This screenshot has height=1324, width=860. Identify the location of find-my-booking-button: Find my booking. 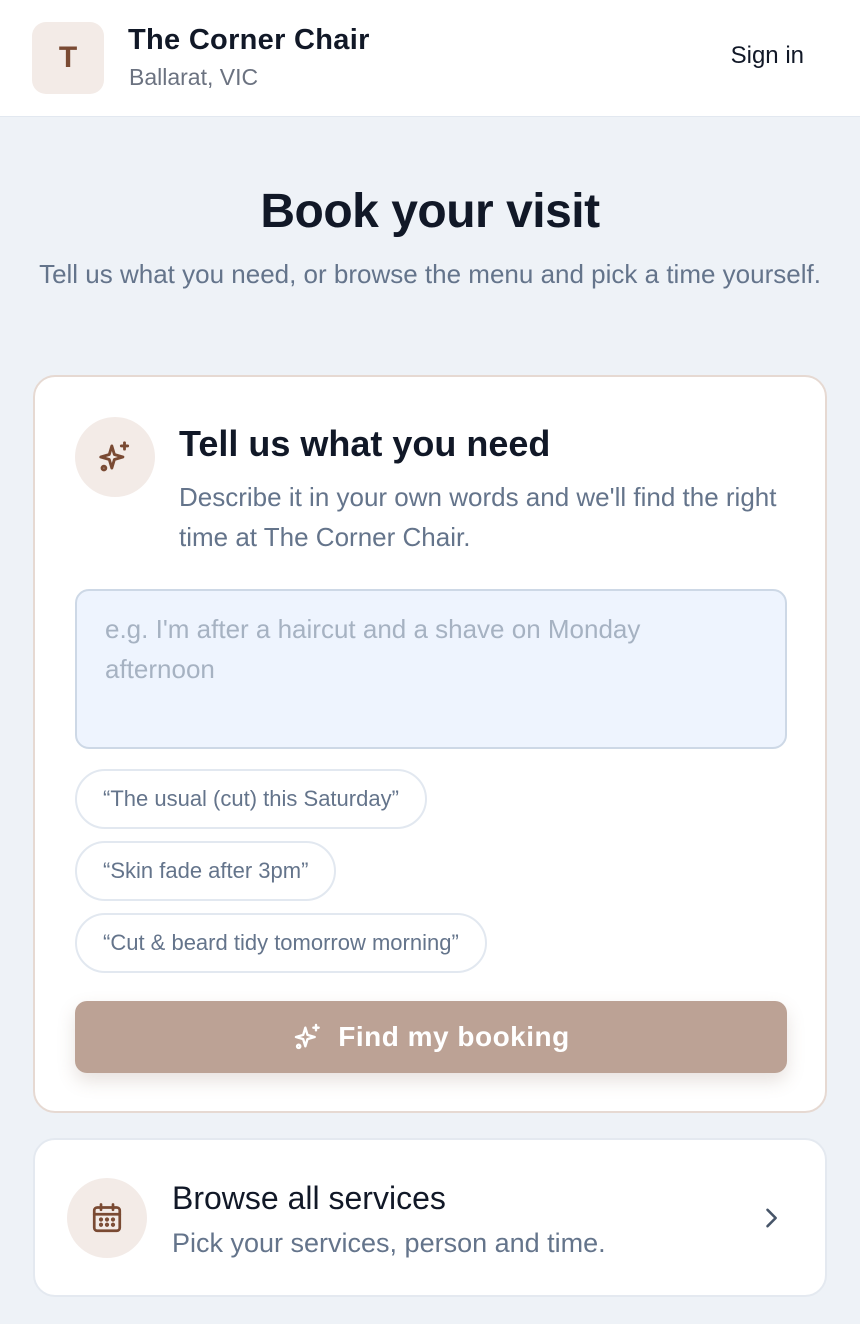
(431, 1037).